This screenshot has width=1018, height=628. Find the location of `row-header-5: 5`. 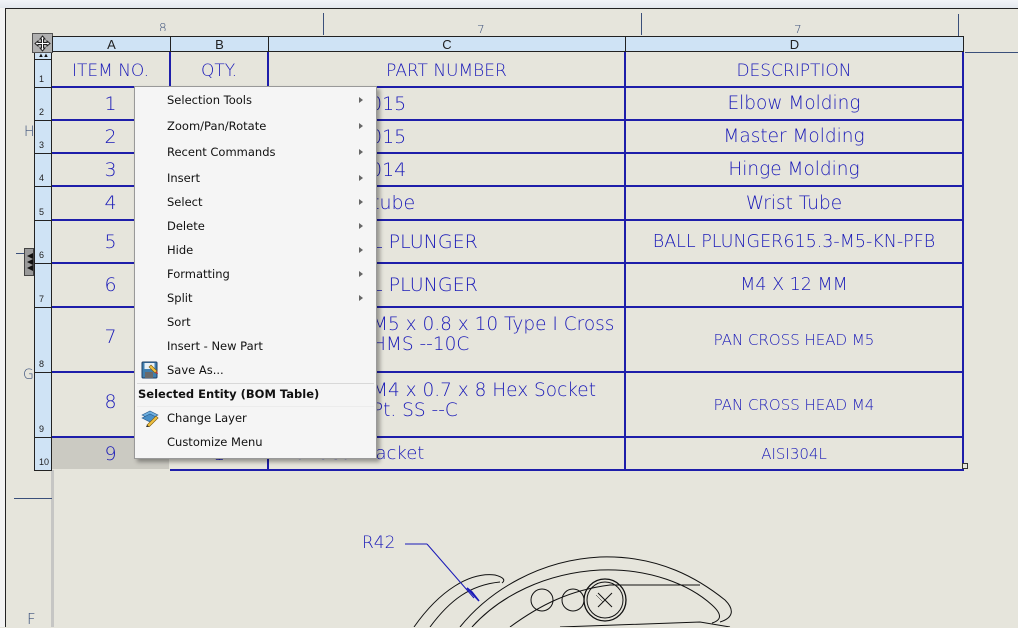

row-header-5: 5 is located at coordinates (43, 203).